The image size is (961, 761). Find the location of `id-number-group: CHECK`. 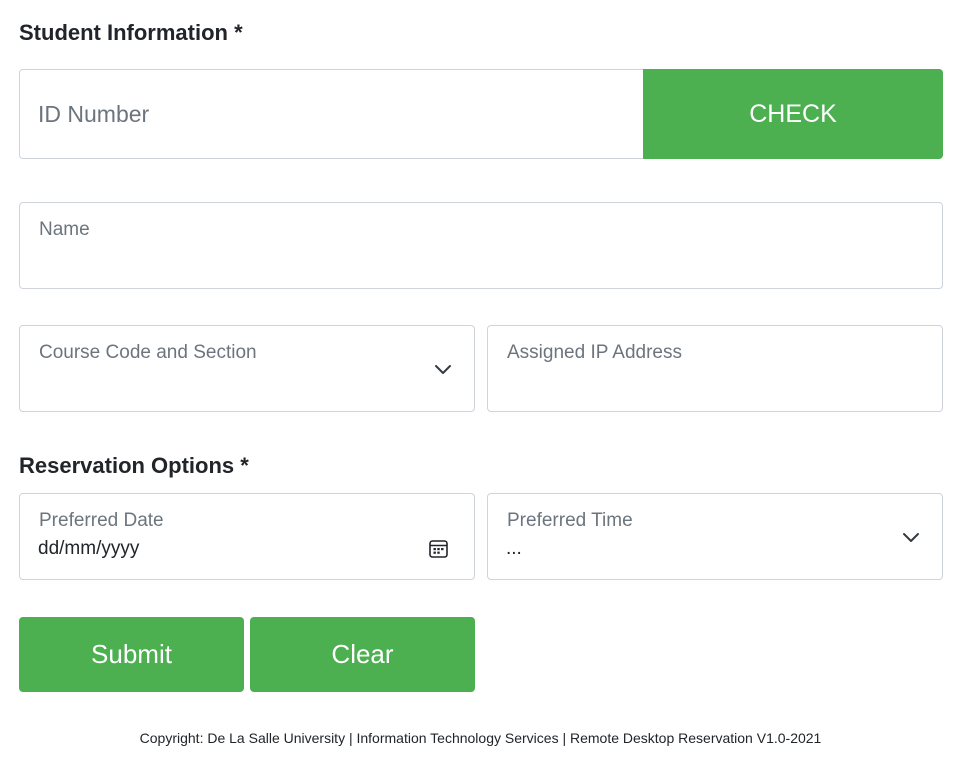

id-number-group: CHECK is located at coordinates (481, 114).